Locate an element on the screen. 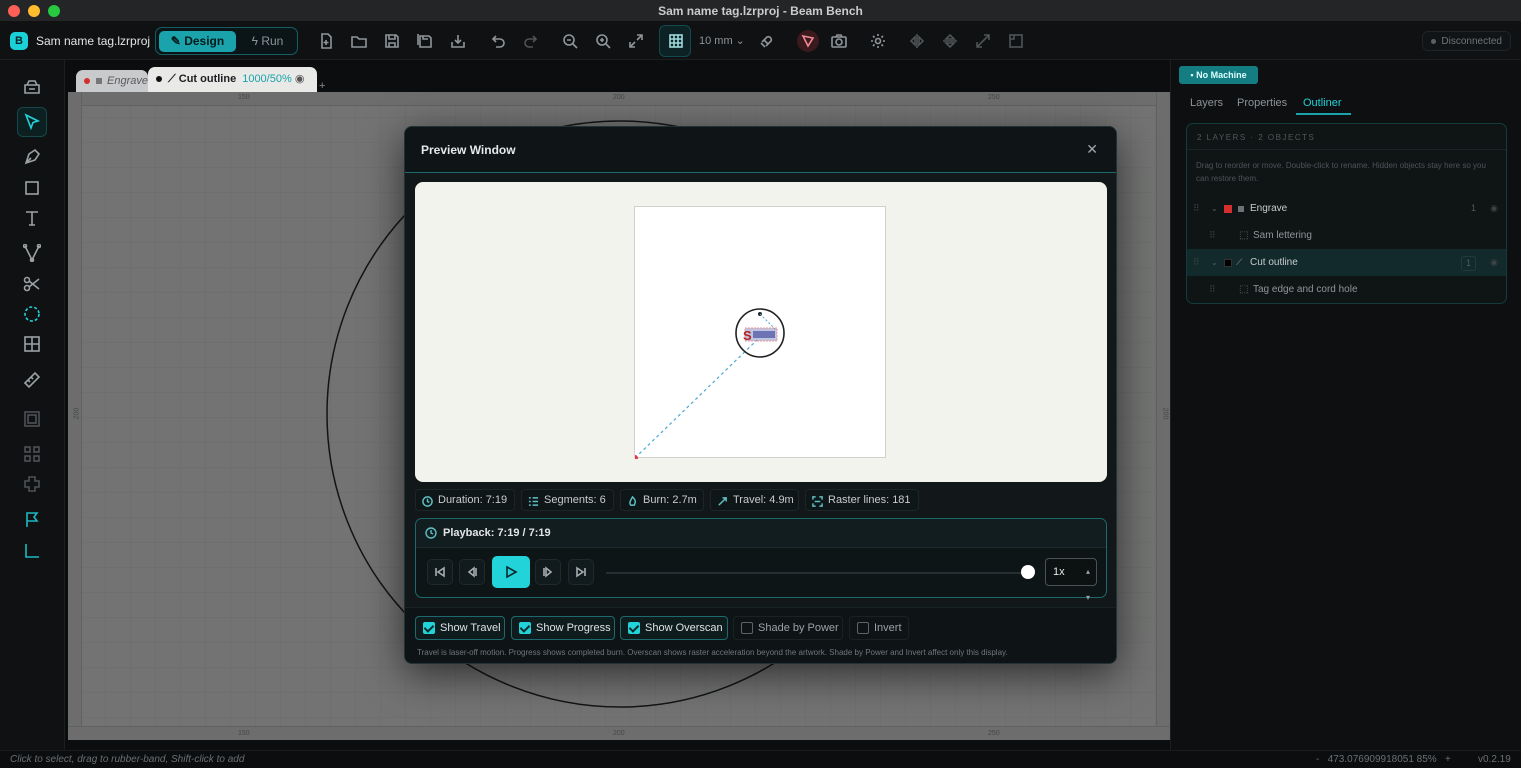 This screenshot has height=768, width=1521. add-tab-button: + is located at coordinates (322, 86).